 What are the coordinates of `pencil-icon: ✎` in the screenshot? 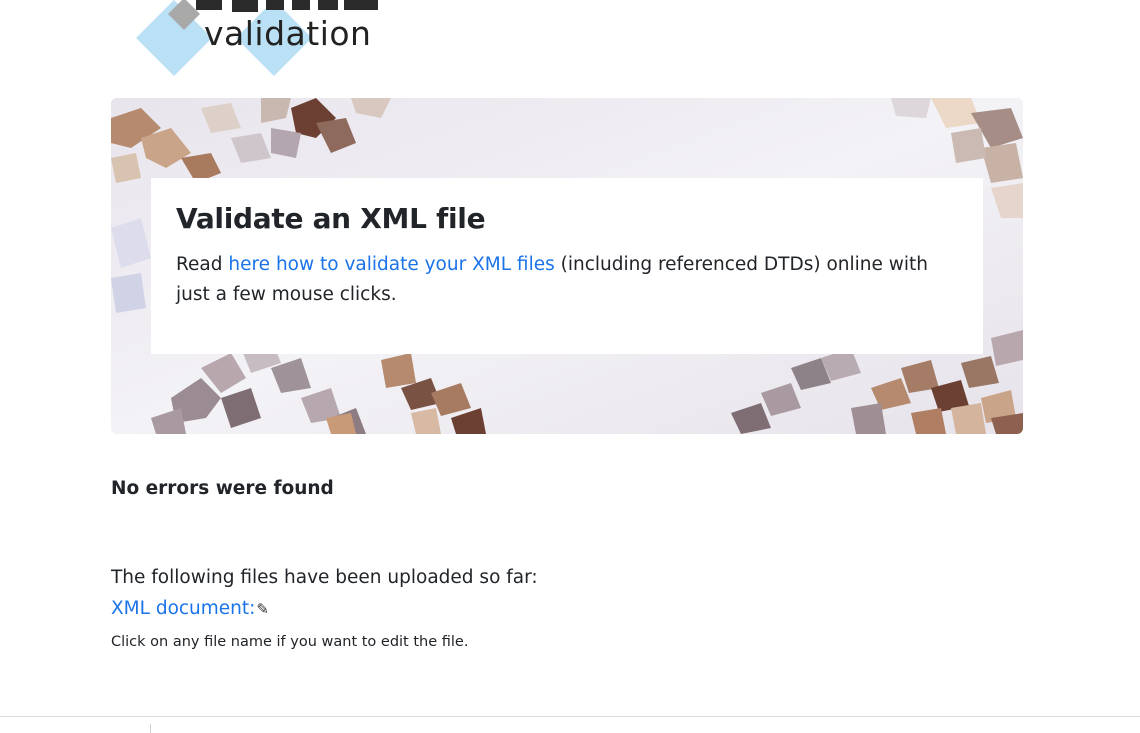 It's located at (262, 609).